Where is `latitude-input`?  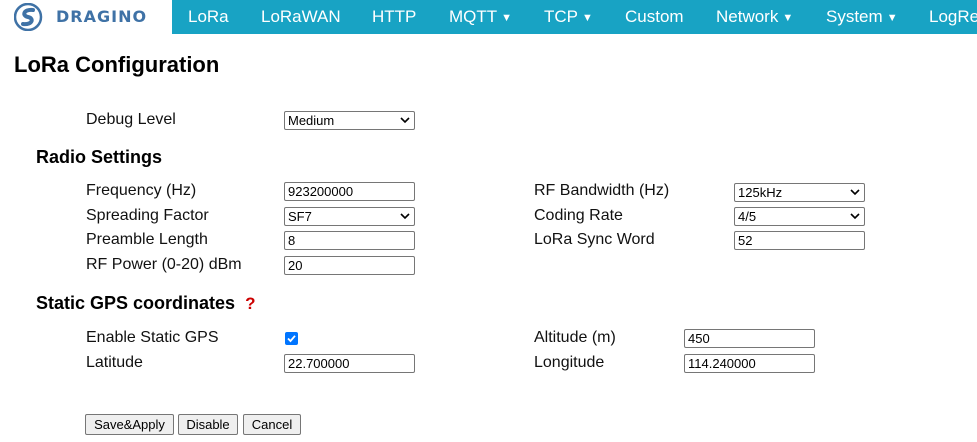 latitude-input is located at coordinates (349, 363).